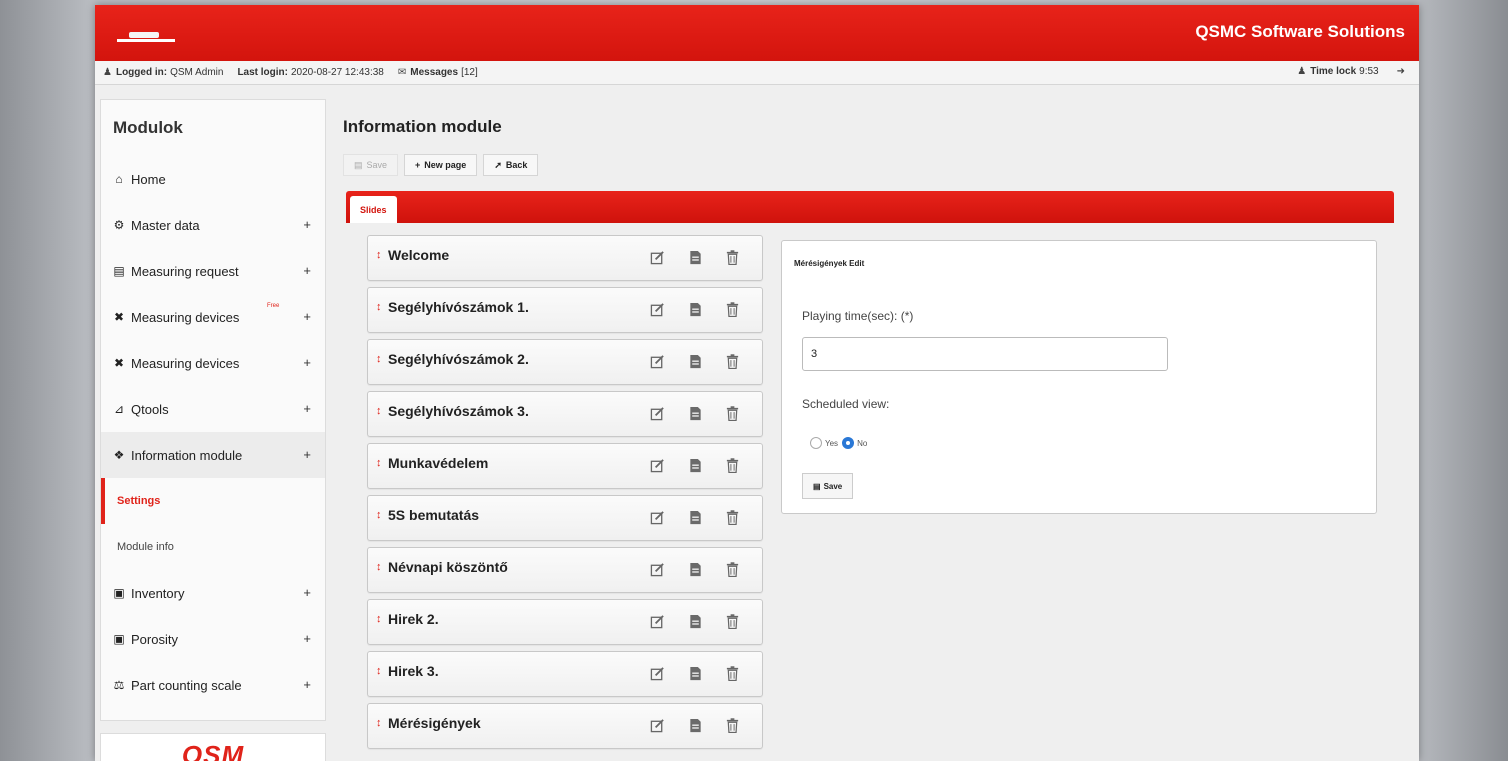 This screenshot has width=1508, height=761. Describe the element at coordinates (146, 39) in the screenshot. I see `header-logo` at that location.